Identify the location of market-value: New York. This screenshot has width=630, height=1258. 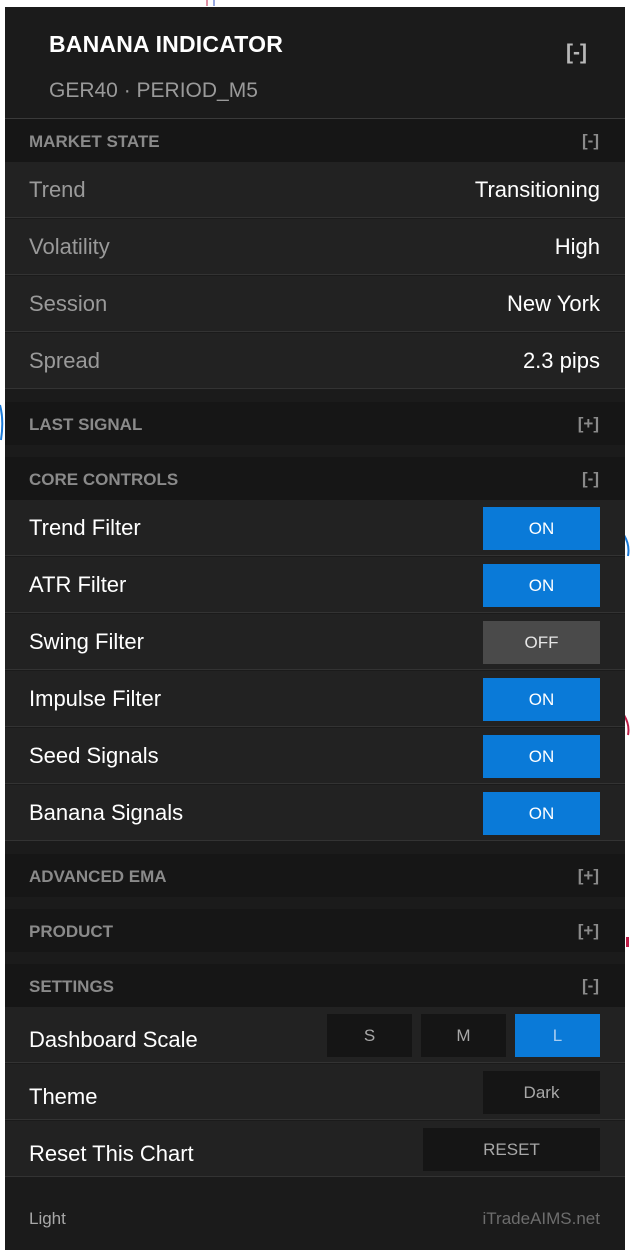
(553, 303).